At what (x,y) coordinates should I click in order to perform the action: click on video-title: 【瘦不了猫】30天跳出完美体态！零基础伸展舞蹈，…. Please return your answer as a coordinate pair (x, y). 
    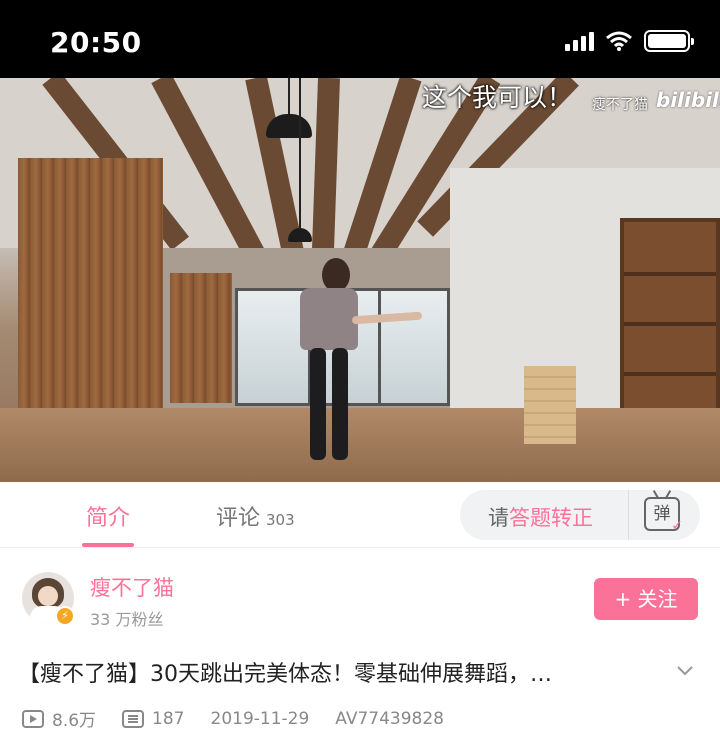
    Looking at the image, I should click on (285, 674).